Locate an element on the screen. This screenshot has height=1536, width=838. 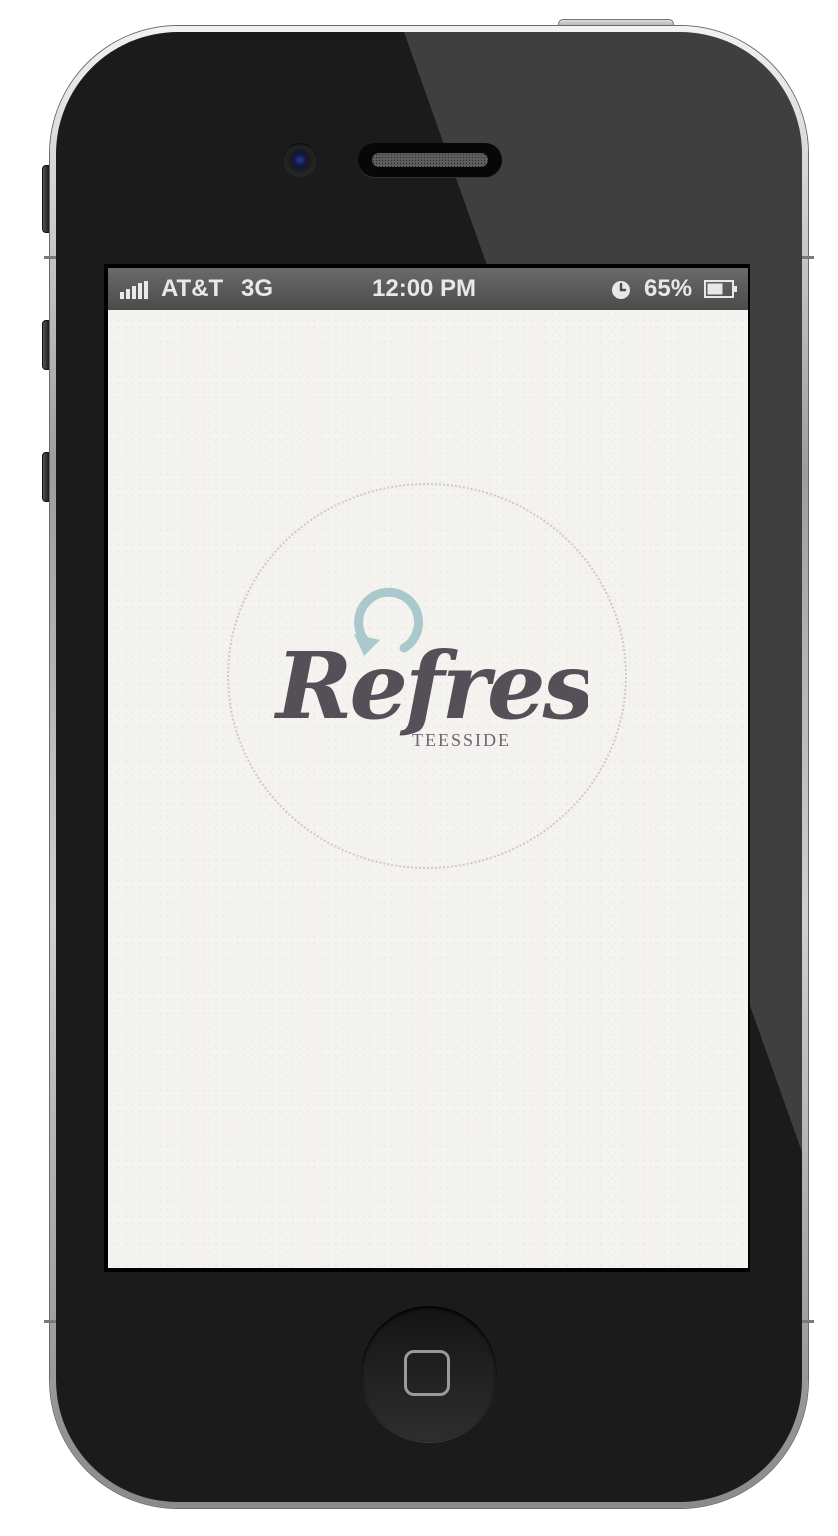
battery-icon is located at coordinates (720, 289).